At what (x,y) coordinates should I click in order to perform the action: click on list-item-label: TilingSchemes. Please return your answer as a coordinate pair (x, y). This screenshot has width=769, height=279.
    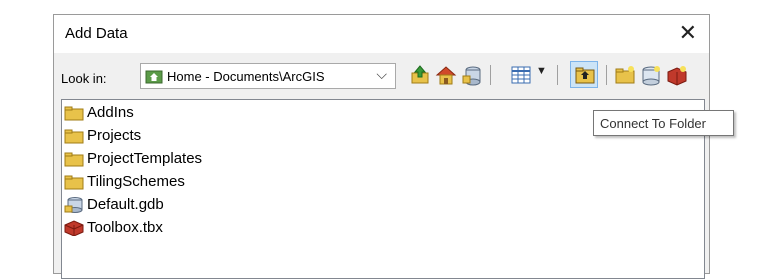
    Looking at the image, I should click on (136, 181).